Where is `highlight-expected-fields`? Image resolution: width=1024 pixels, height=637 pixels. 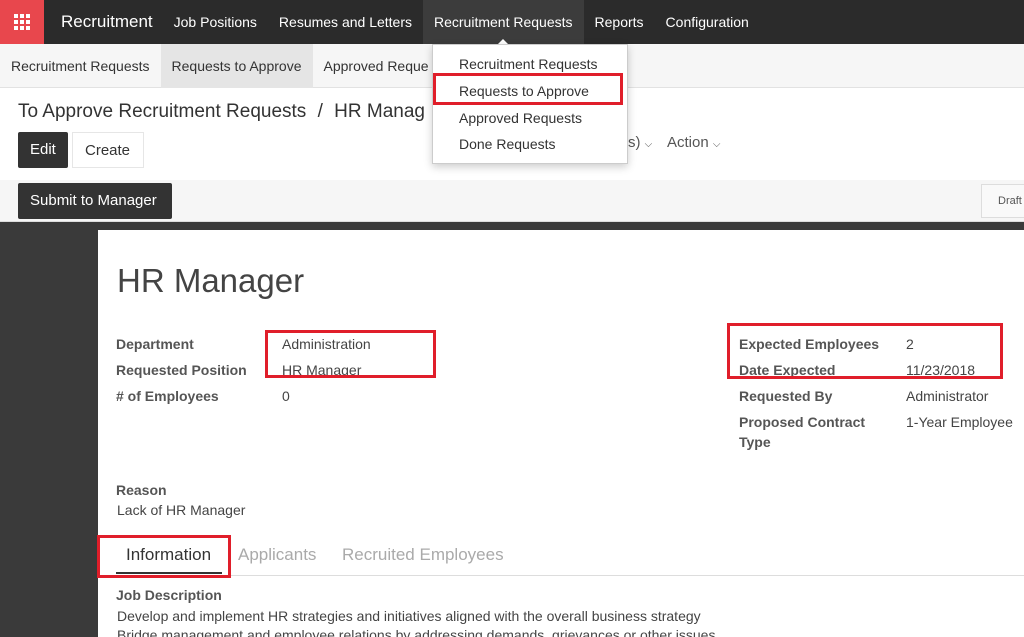
highlight-expected-fields is located at coordinates (865, 351).